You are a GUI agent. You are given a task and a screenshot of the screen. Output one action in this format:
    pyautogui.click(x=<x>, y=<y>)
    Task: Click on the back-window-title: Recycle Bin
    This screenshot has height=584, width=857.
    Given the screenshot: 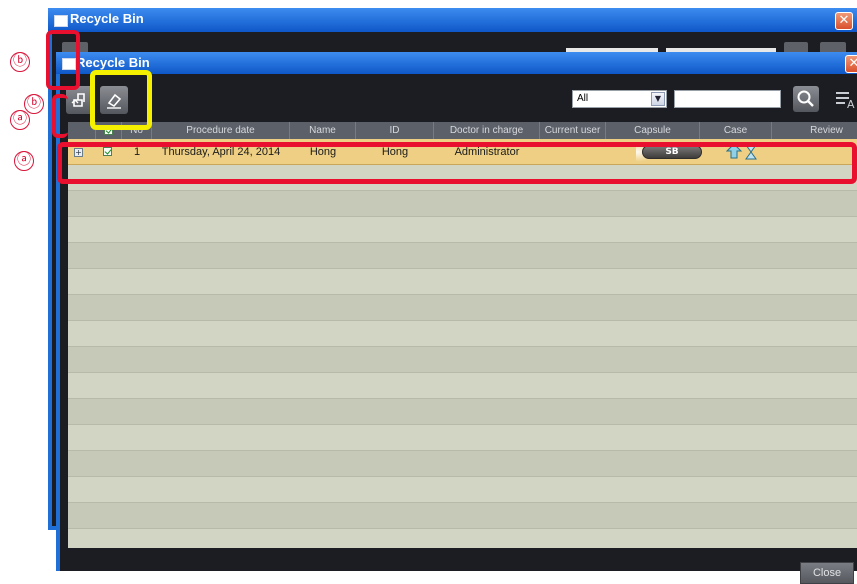 What is the action you would take?
    pyautogui.click(x=107, y=18)
    